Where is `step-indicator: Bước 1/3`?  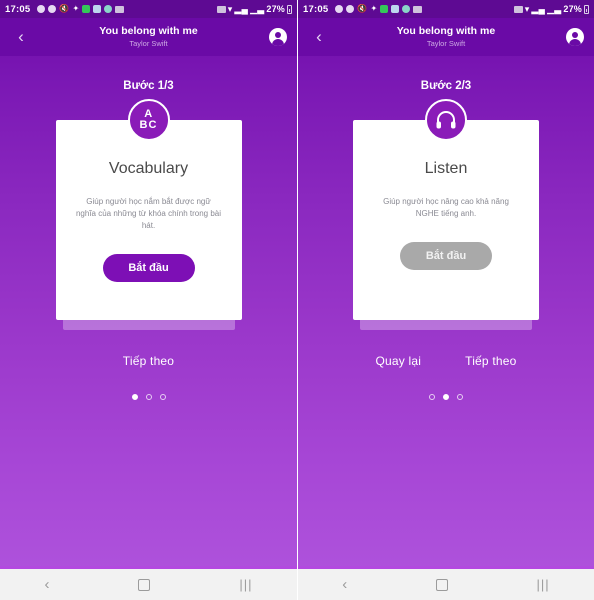 step-indicator: Bước 1/3 is located at coordinates (148, 86).